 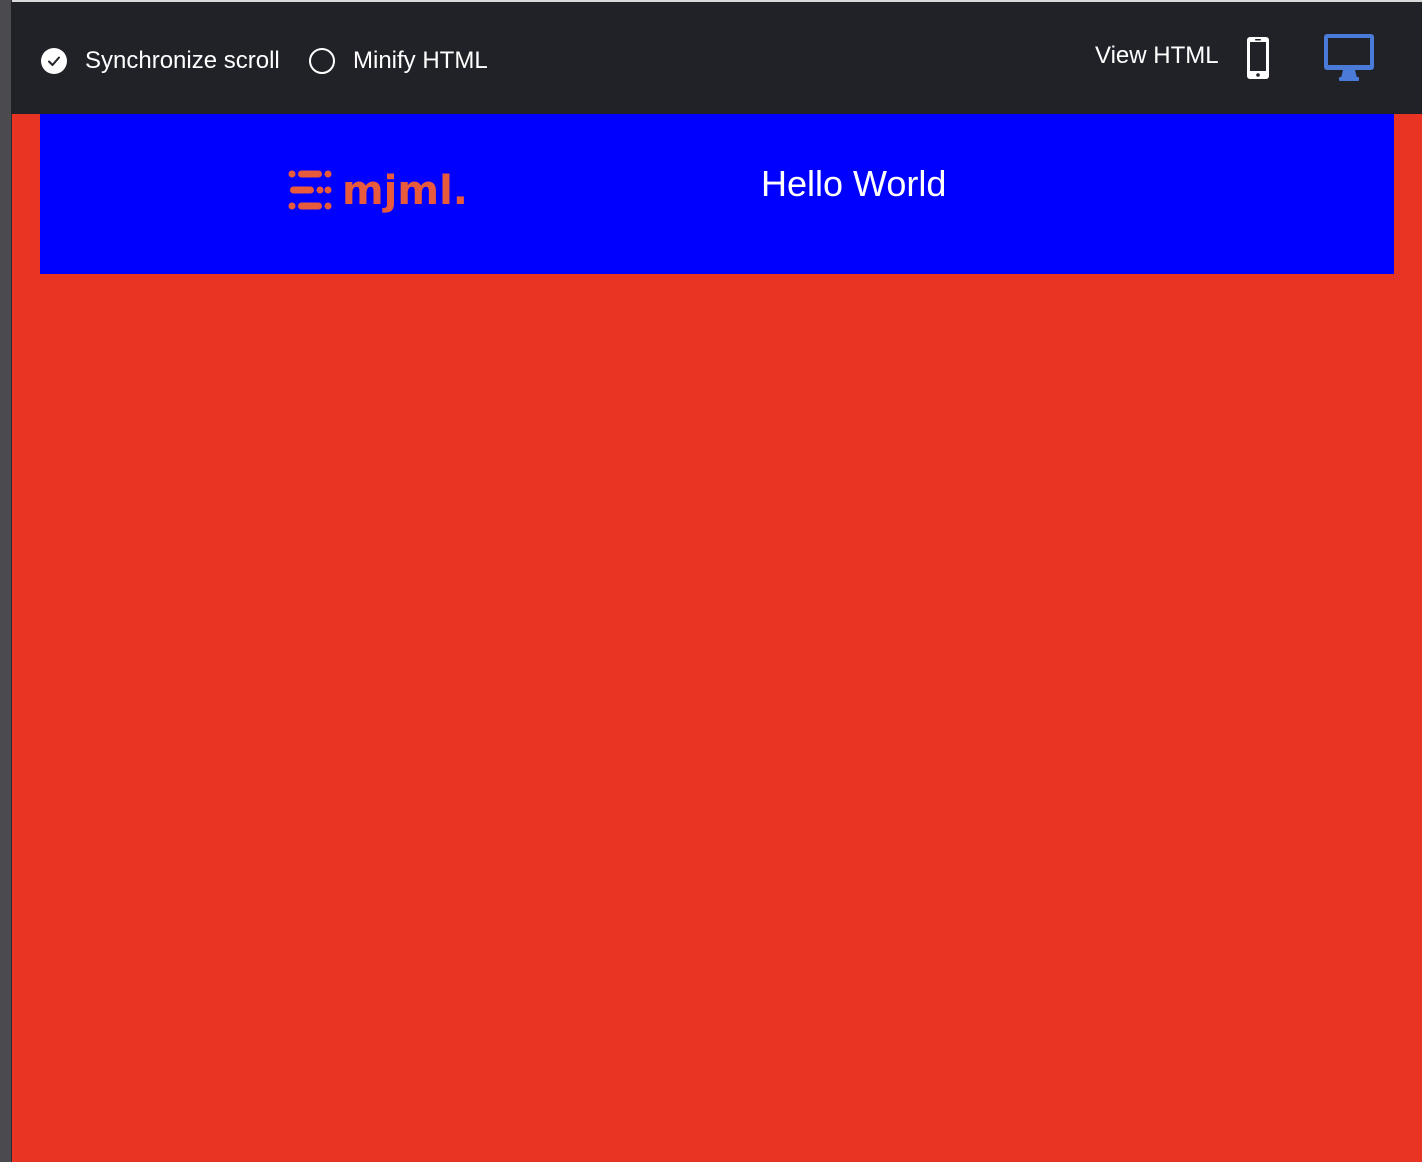 What do you see at coordinates (1157, 56) in the screenshot?
I see `view-html-button: View HTML` at bounding box center [1157, 56].